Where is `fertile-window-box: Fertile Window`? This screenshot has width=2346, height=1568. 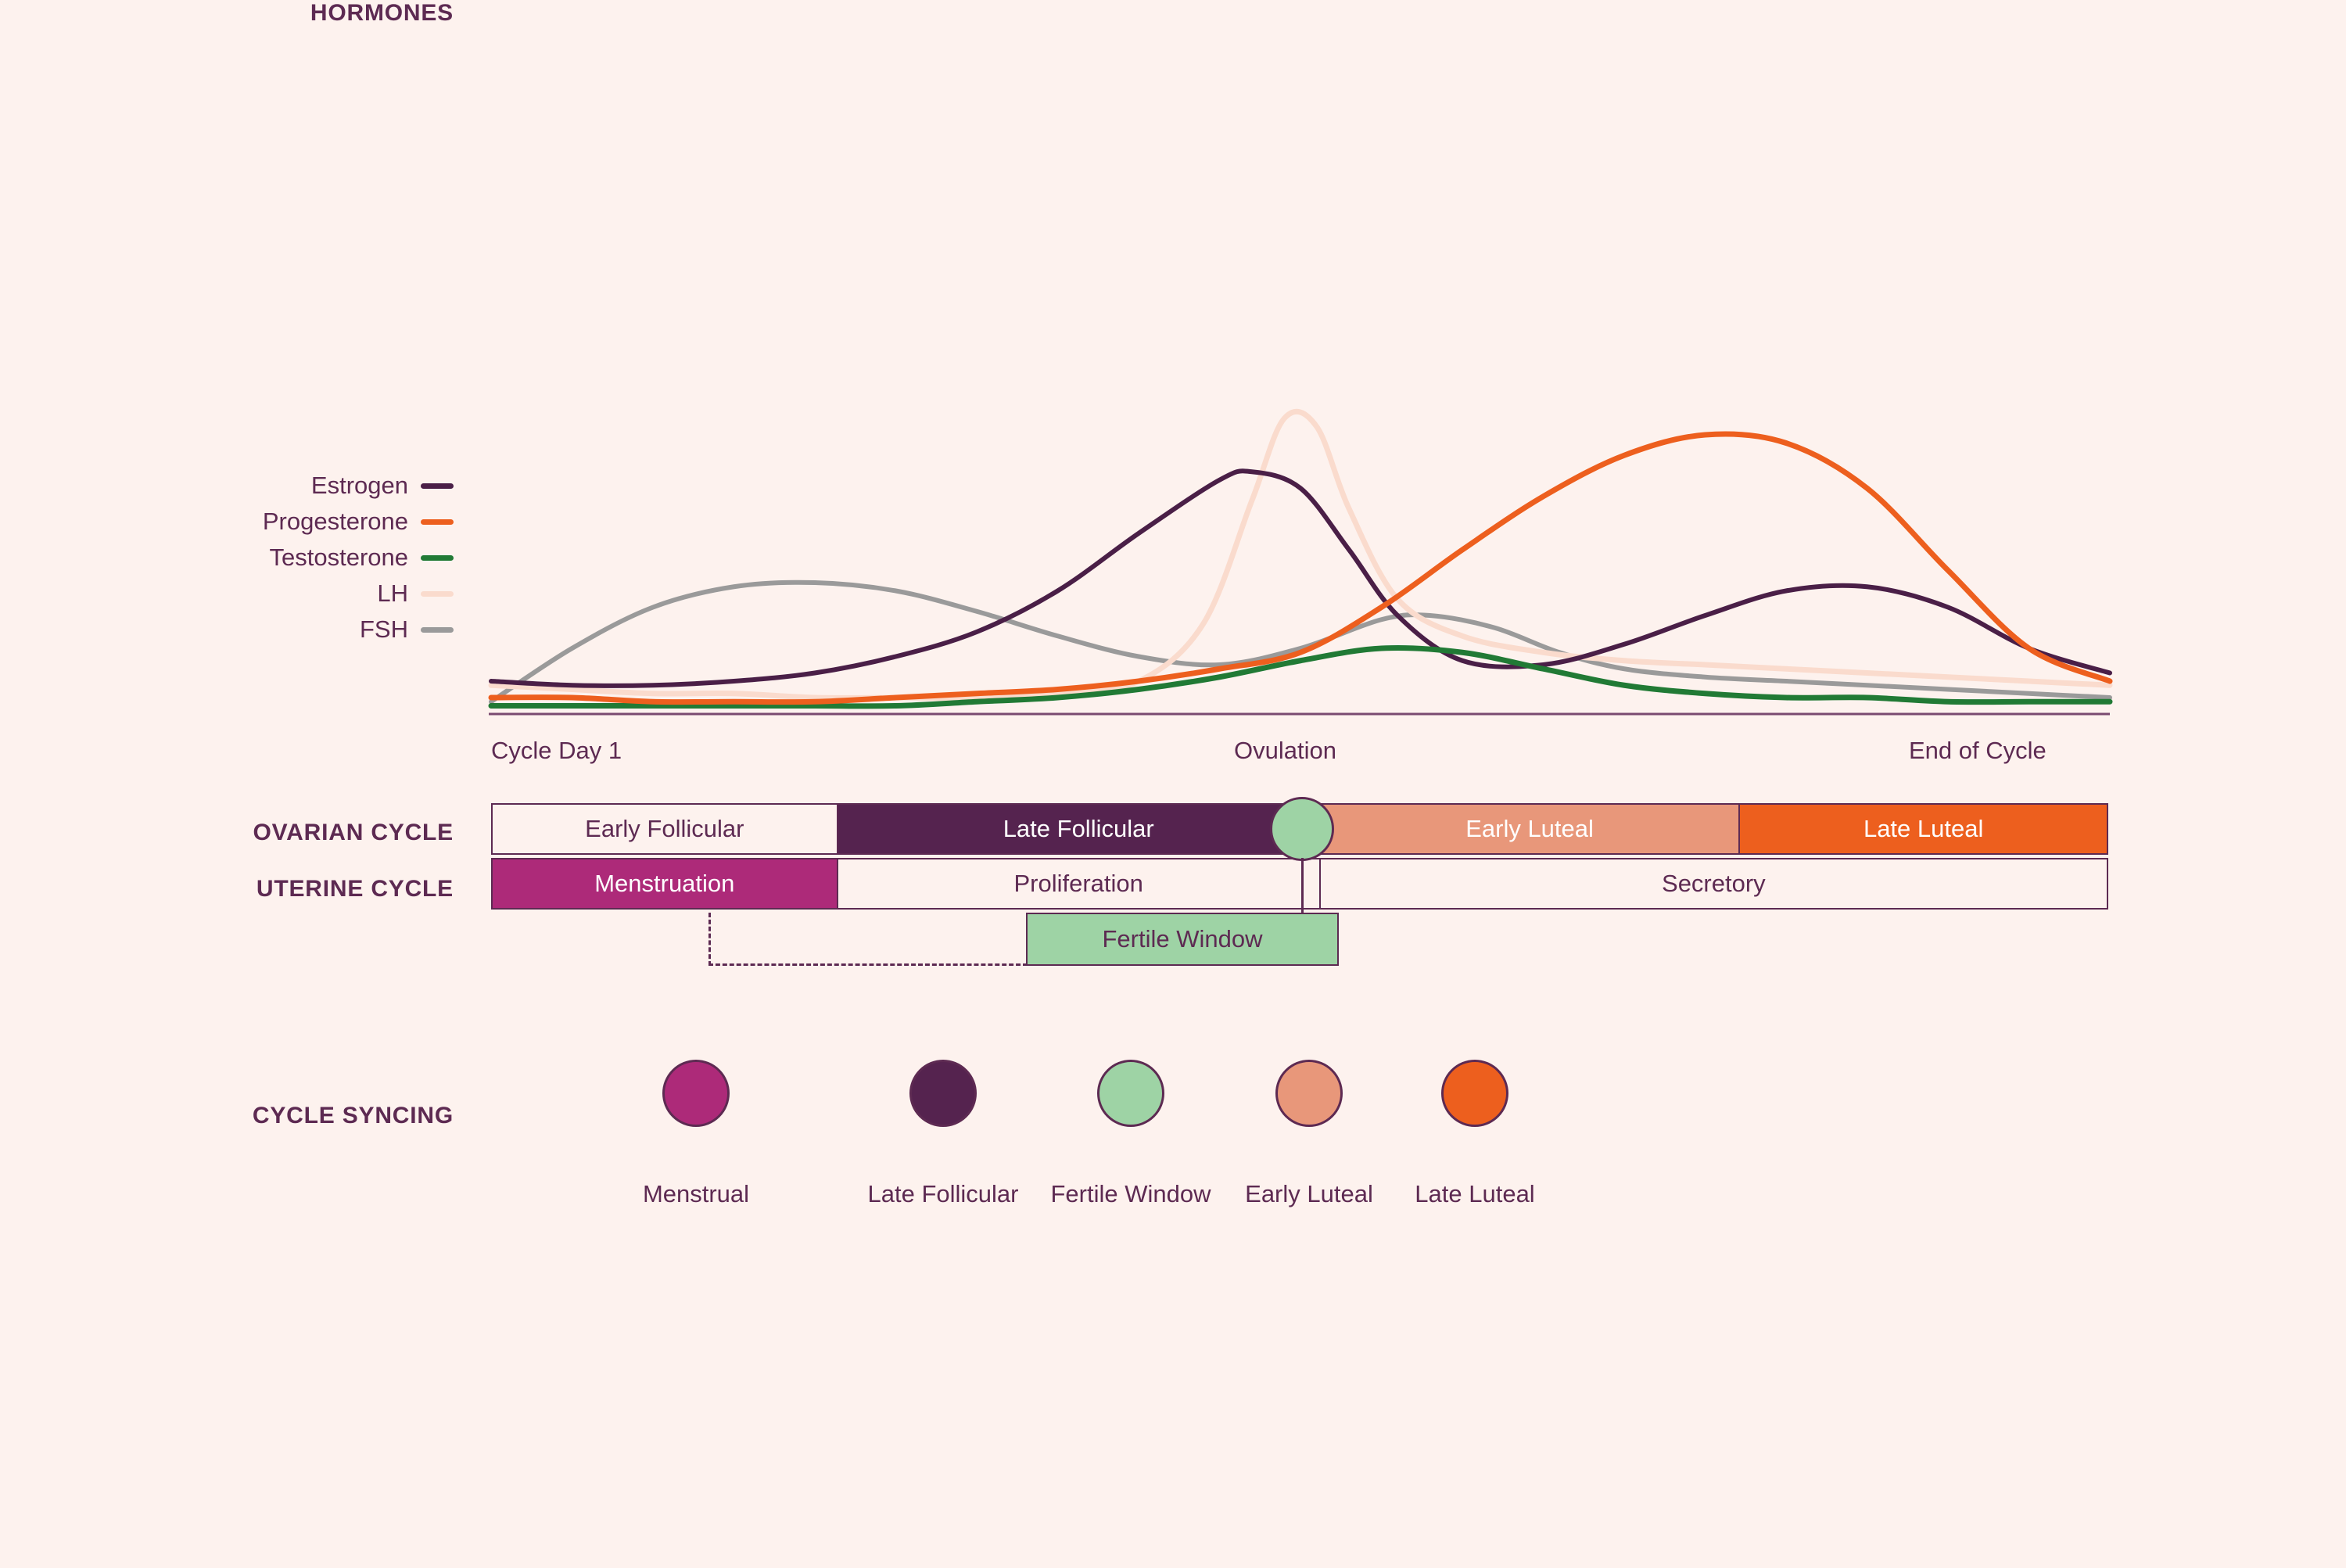
fertile-window-box: Fertile Window is located at coordinates (1183, 939).